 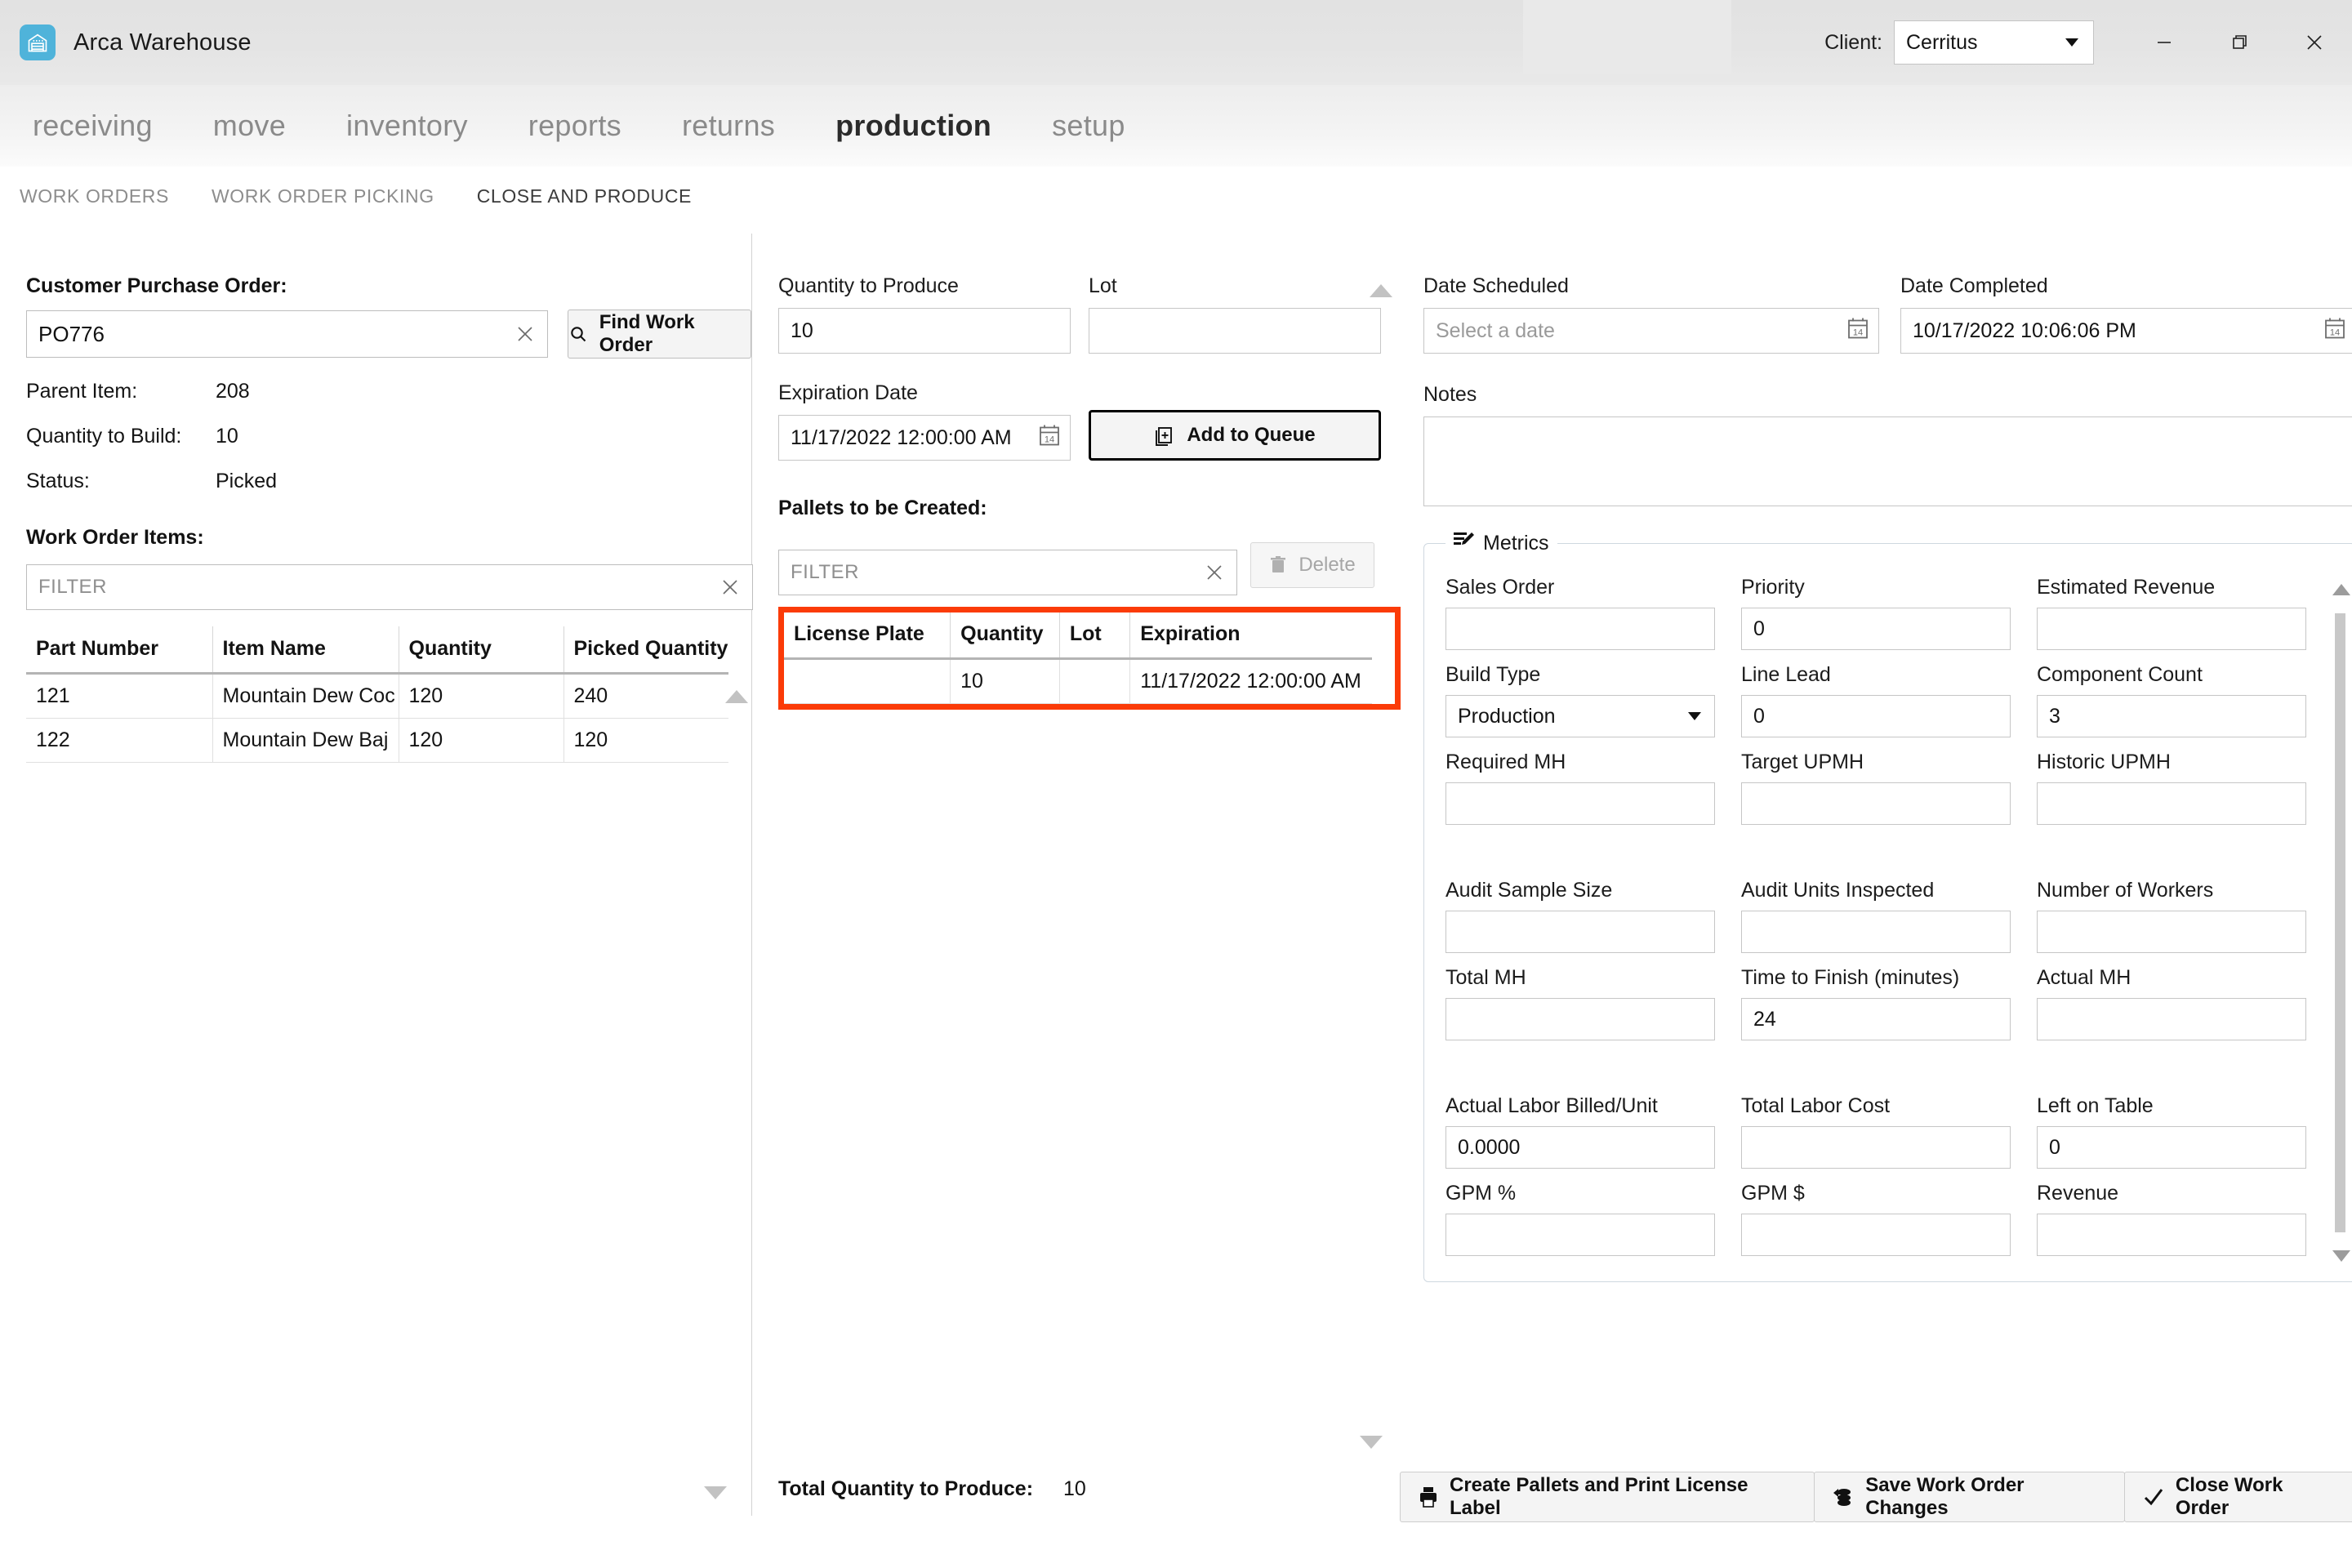 What do you see at coordinates (1580, 716) in the screenshot?
I see `build-type-select: Production` at bounding box center [1580, 716].